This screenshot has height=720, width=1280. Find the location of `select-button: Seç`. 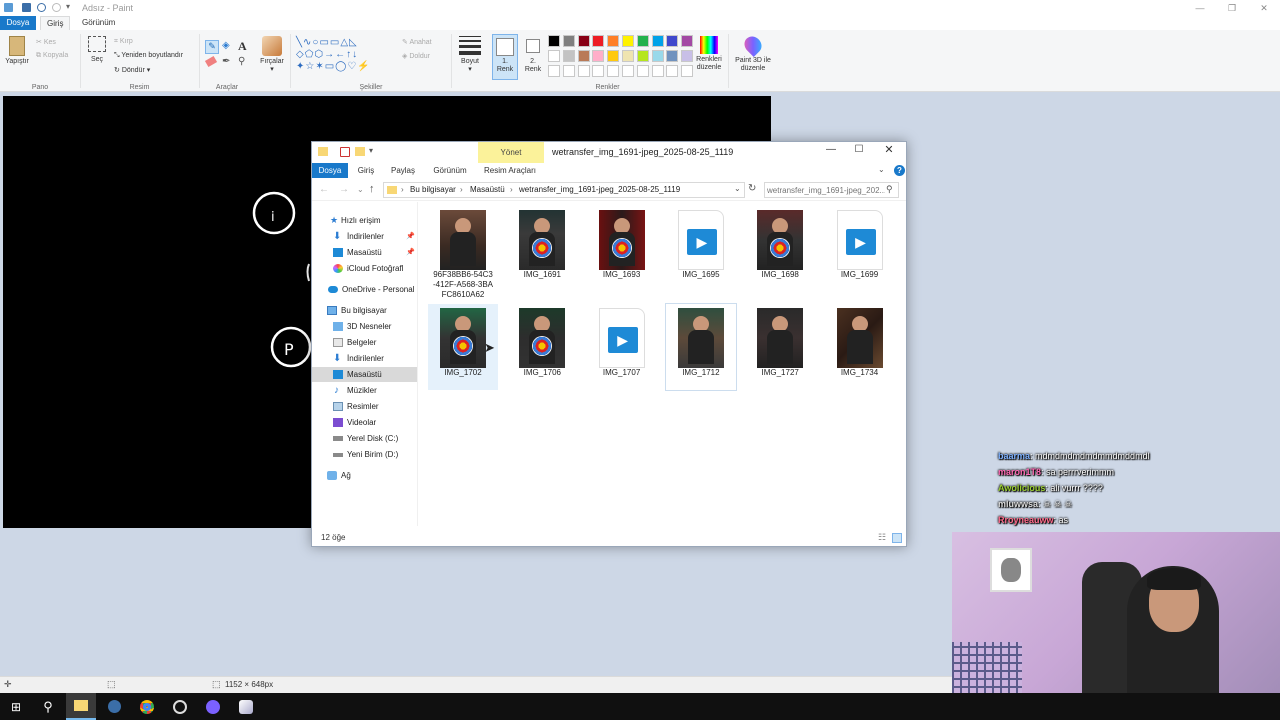

select-button: Seç is located at coordinates (97, 50).